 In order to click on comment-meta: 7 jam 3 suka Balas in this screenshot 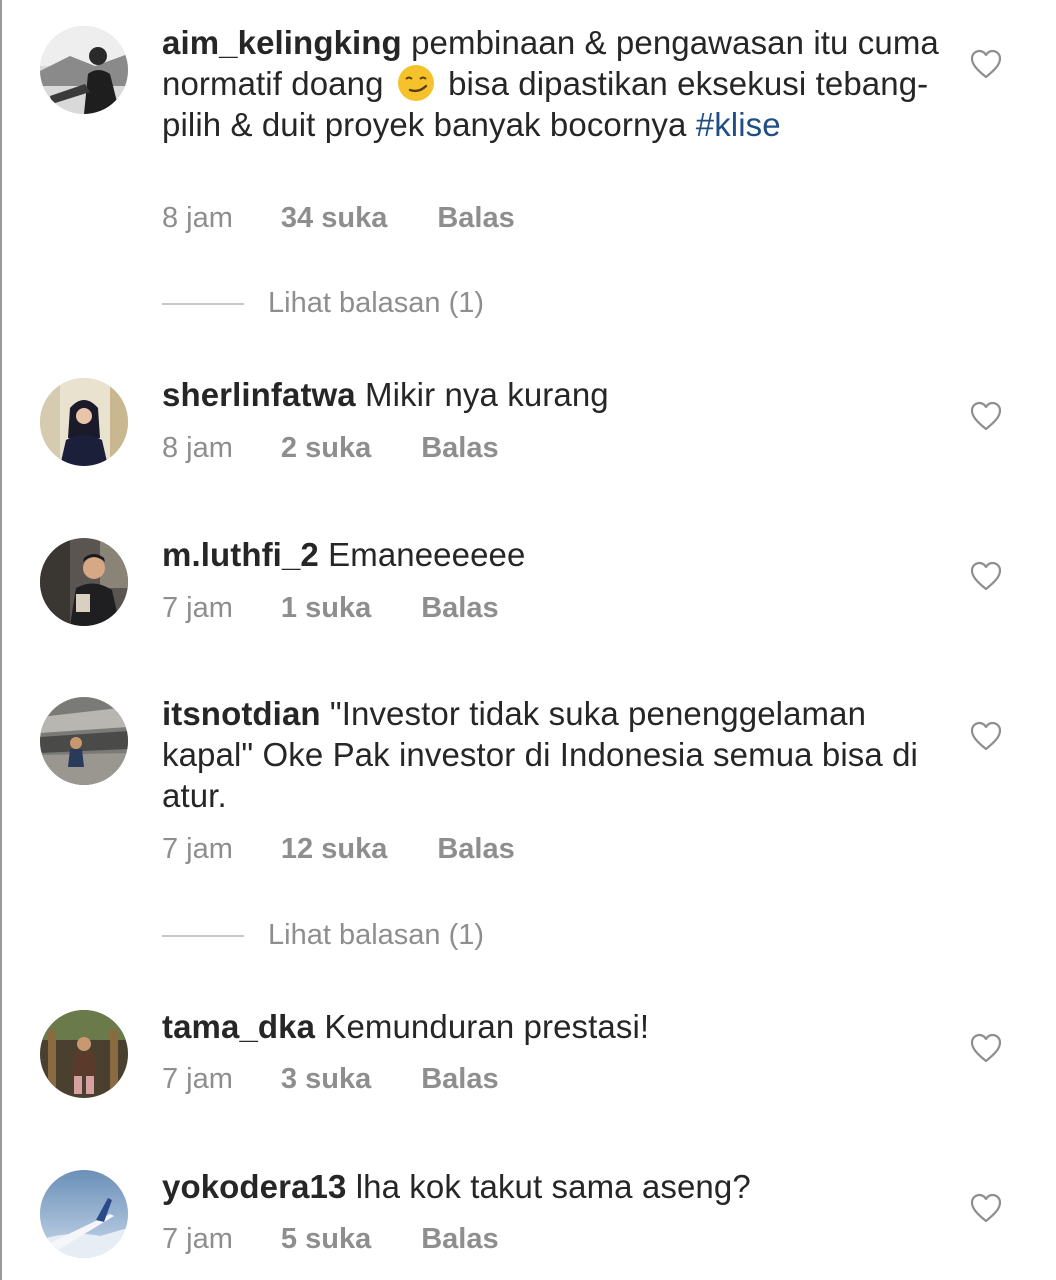, I will do `click(330, 1079)`.